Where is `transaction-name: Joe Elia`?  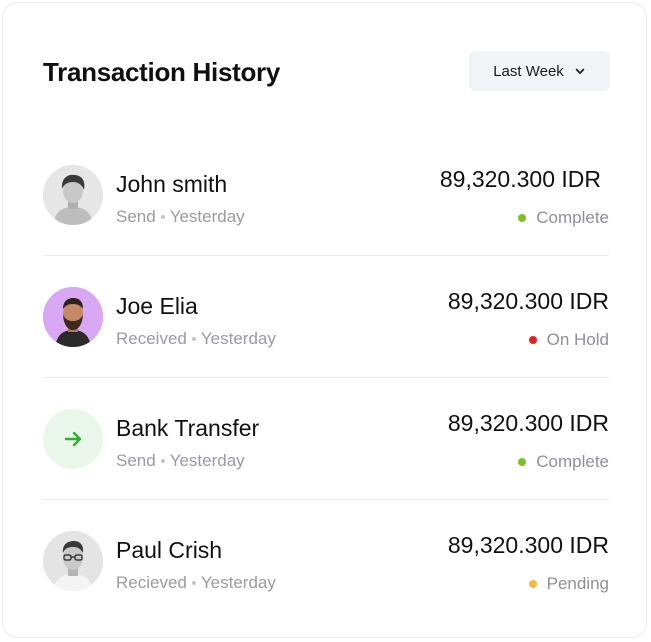 transaction-name: Joe Elia is located at coordinates (157, 306).